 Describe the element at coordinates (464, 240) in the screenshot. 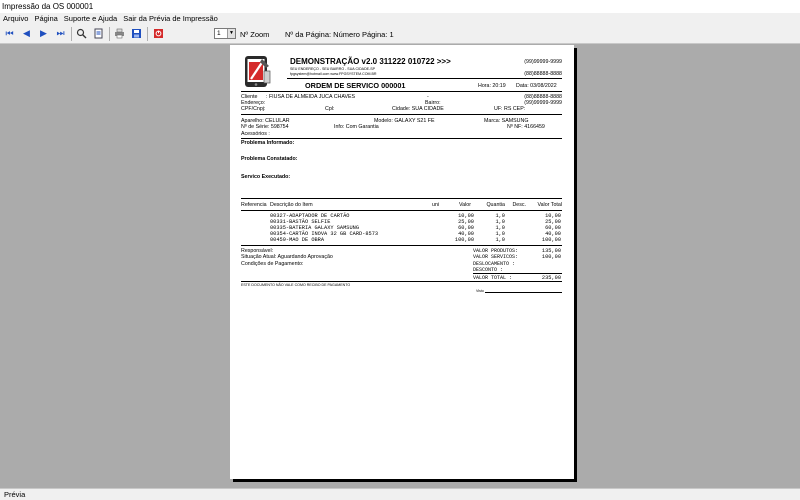

I see `item-valor: 100,00` at that location.